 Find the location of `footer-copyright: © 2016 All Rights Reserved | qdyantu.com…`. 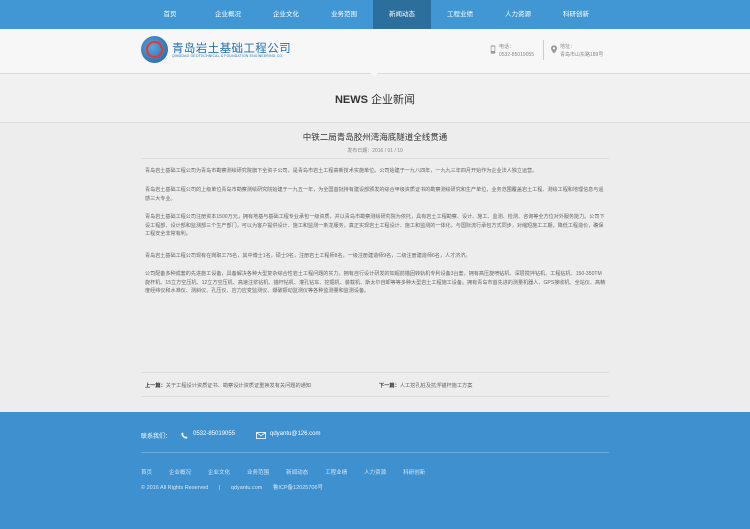

footer-copyright: © 2016 All Rights Reserved | qdyantu.com… is located at coordinates (236, 487).